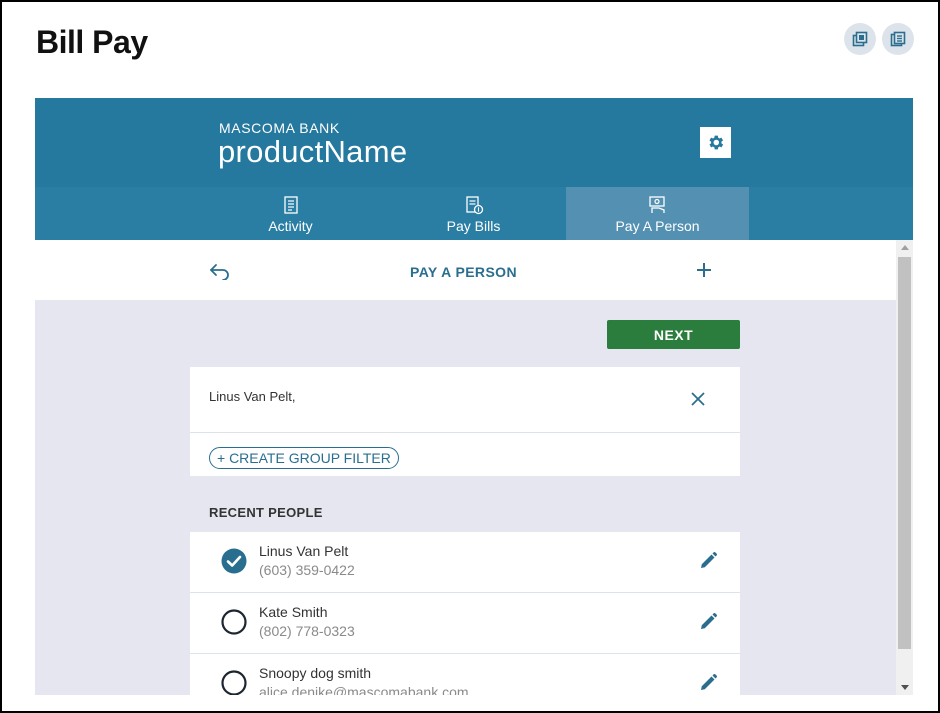 The width and height of the screenshot is (940, 713). Describe the element at coordinates (315, 673) in the screenshot. I see `person-name: Snoopy dog smith` at that location.